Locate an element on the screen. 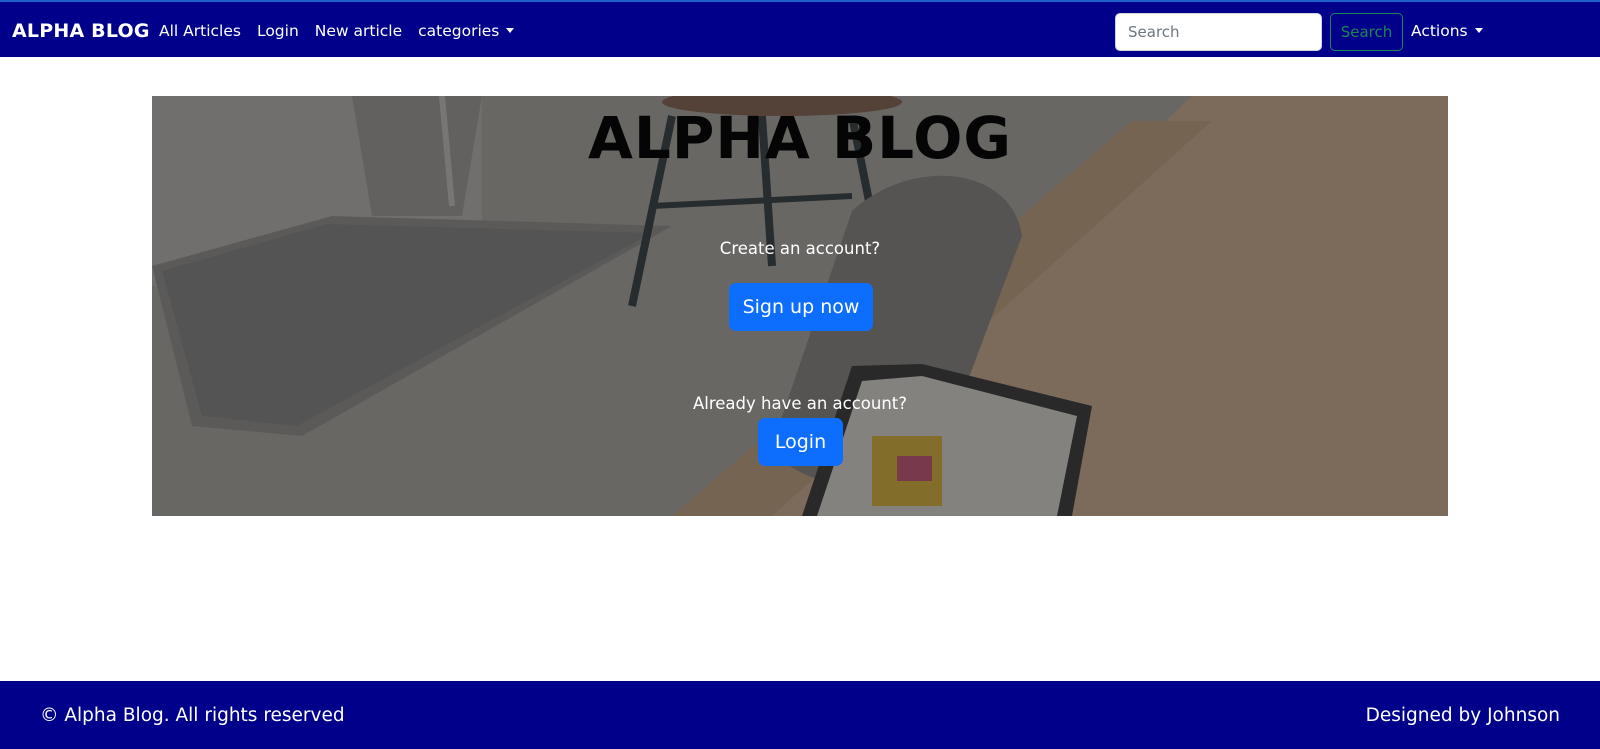 This screenshot has height=749, width=1600. create-account-prompt: Create an account? is located at coordinates (800, 248).